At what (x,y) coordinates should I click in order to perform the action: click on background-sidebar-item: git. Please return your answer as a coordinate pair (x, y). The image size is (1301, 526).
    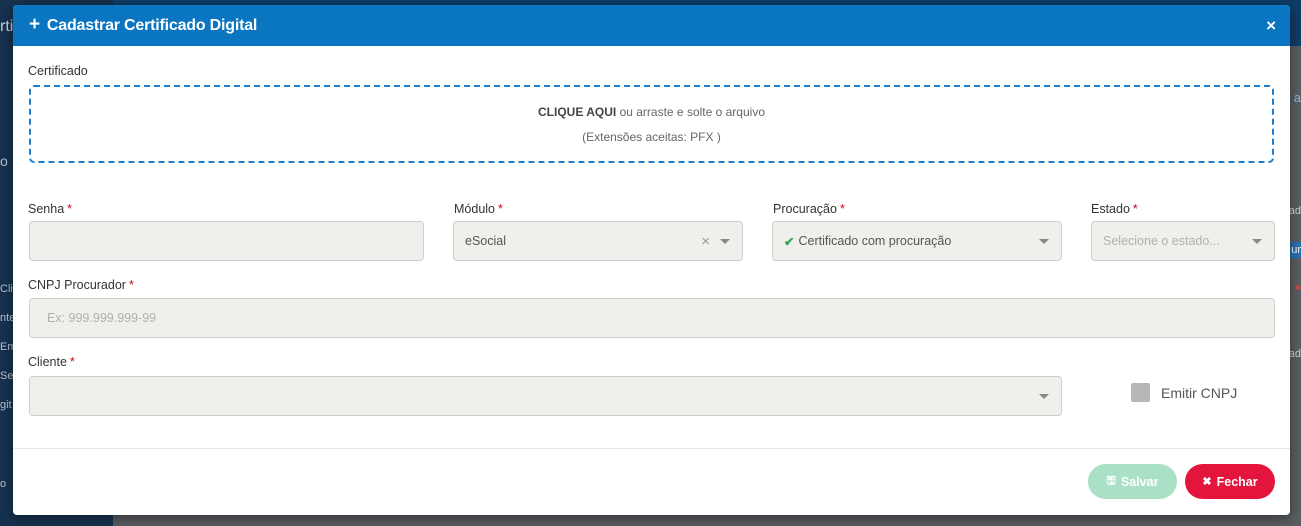
    Looking at the image, I should click on (6, 405).